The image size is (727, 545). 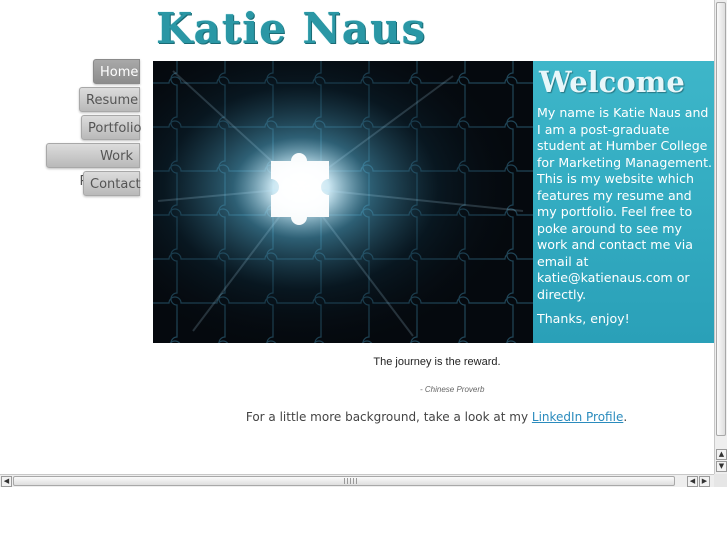 What do you see at coordinates (577, 417) in the screenshot?
I see `linkedin-profile-link: LinkedIn Profile` at bounding box center [577, 417].